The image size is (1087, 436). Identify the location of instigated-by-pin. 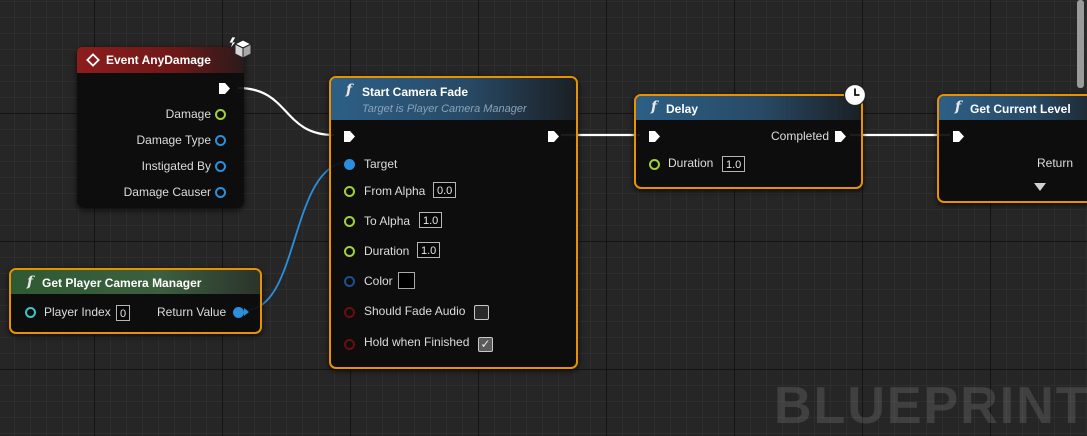
(220, 166).